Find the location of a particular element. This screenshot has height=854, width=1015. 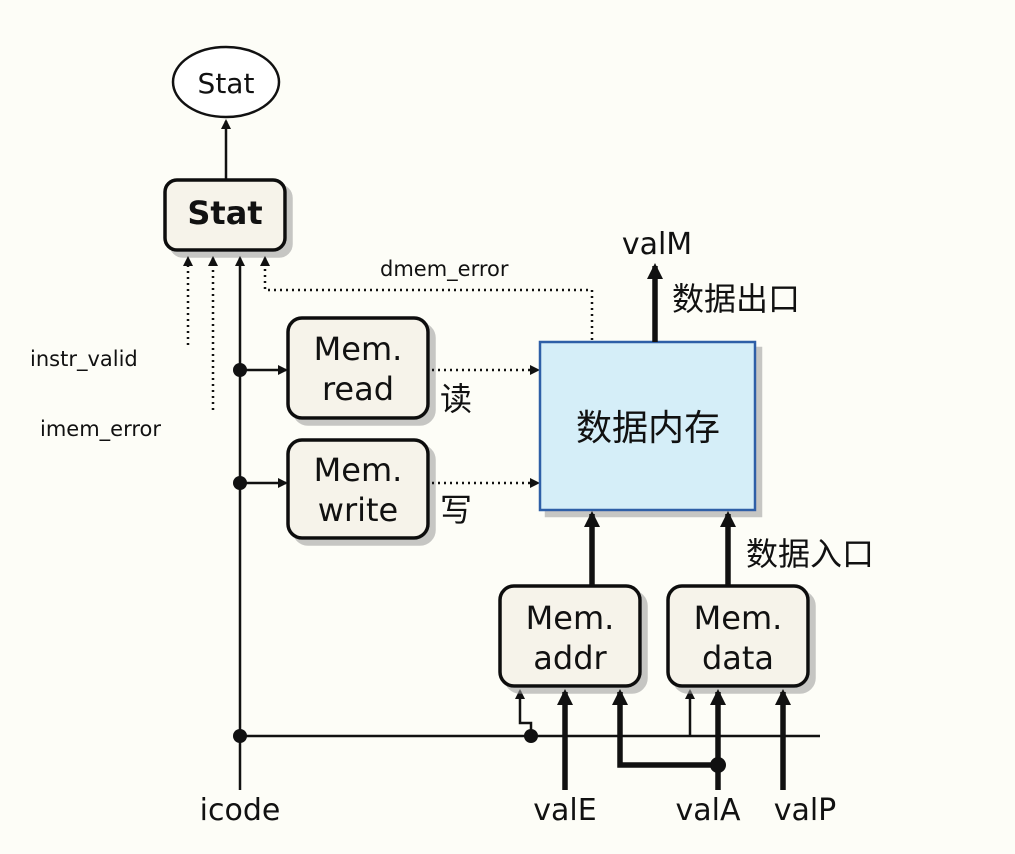

data-memory-label: 数据内存 is located at coordinates (648, 428).